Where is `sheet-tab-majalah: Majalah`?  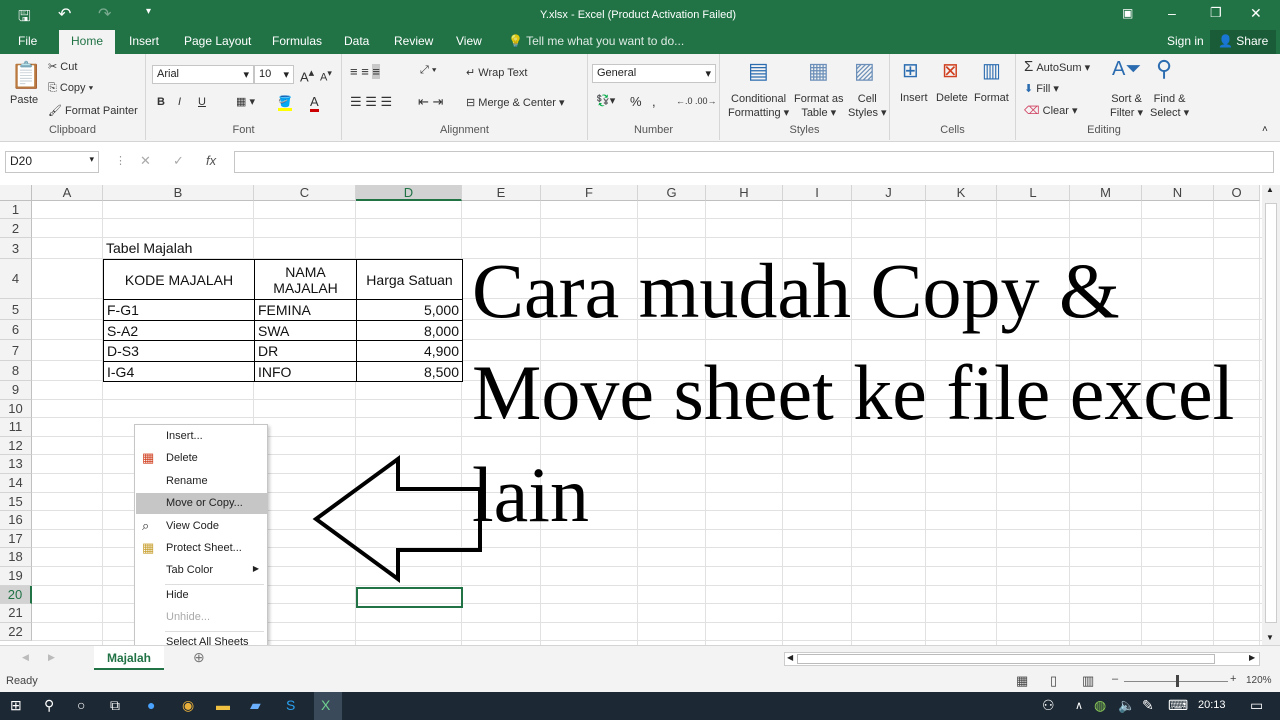 sheet-tab-majalah: Majalah is located at coordinates (129, 658).